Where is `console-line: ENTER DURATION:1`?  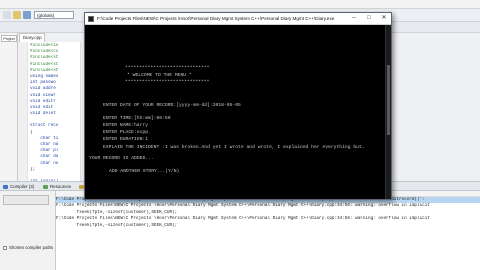 console-line: ENTER DURATION:1 is located at coordinates (126, 139).